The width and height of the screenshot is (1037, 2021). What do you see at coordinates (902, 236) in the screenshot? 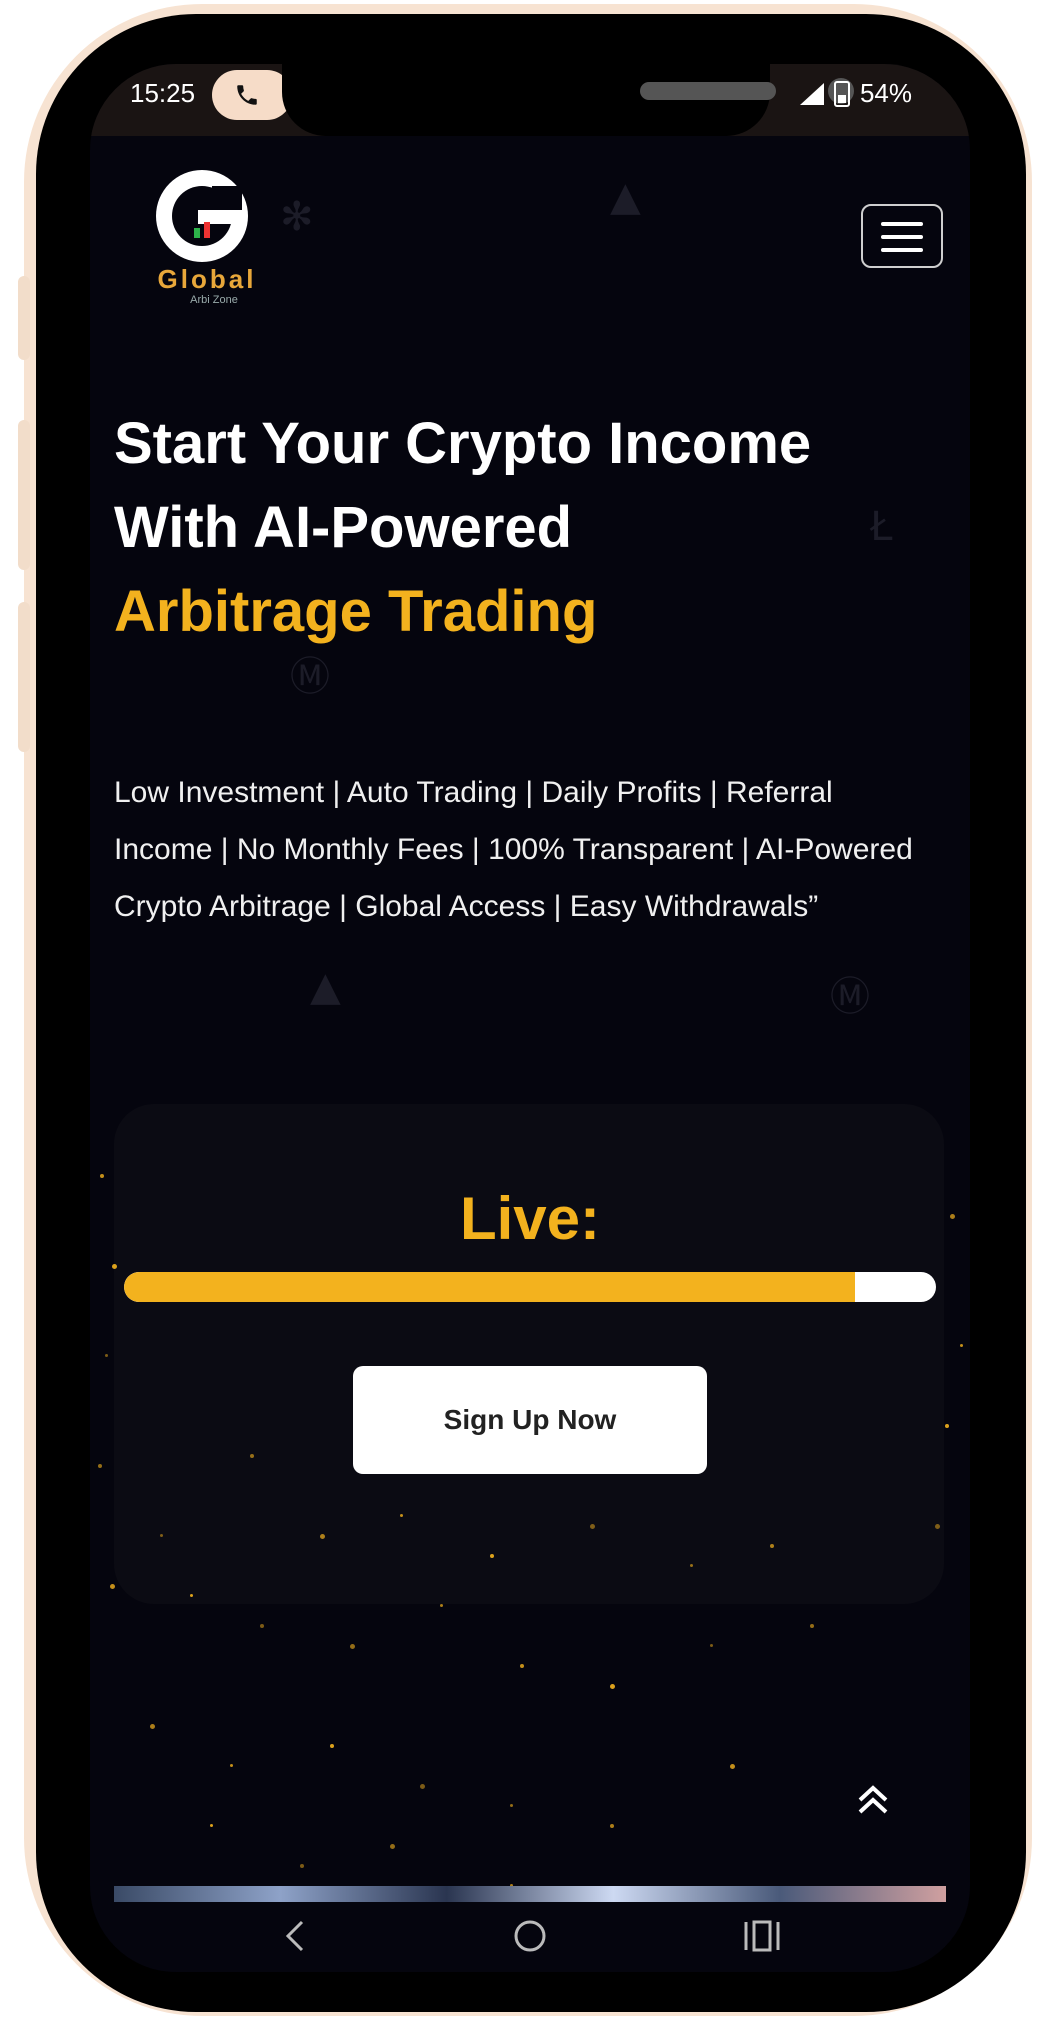
I see `hamburger-menu-button` at bounding box center [902, 236].